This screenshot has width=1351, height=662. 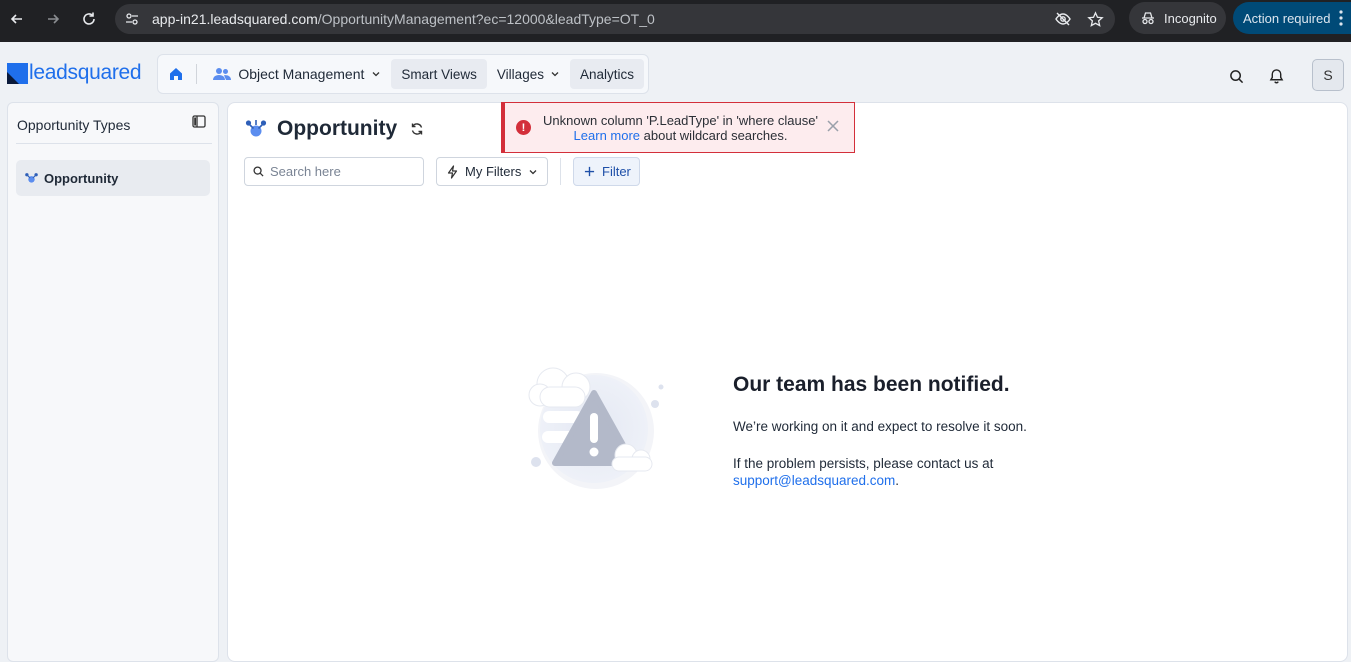 What do you see at coordinates (113, 382) in the screenshot?
I see `sidebar: Opportunity Types Opportunity` at bounding box center [113, 382].